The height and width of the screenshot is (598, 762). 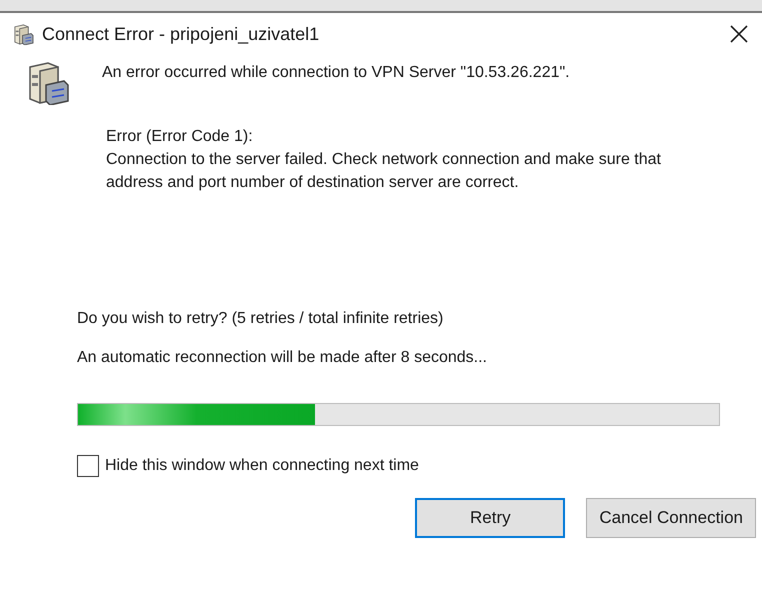 I want to click on checkbox-label: Hide this window when connecting next time, so click(x=262, y=466).